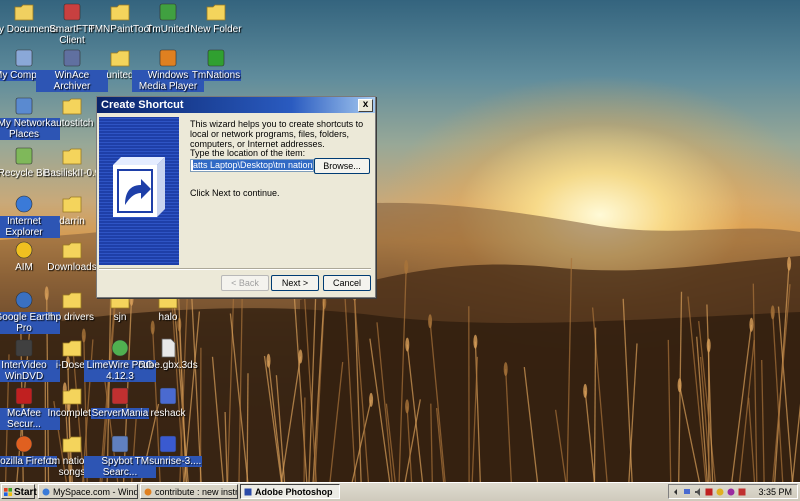  Describe the element at coordinates (742, 492) in the screenshot. I see `update-icon` at that location.